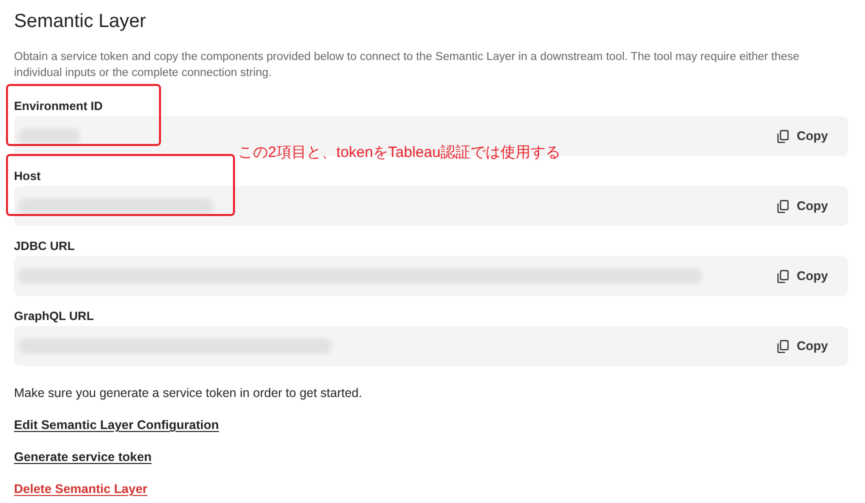 The height and width of the screenshot is (503, 865). I want to click on note-text: Make sure you generate a service token in order to get started., so click(189, 393).